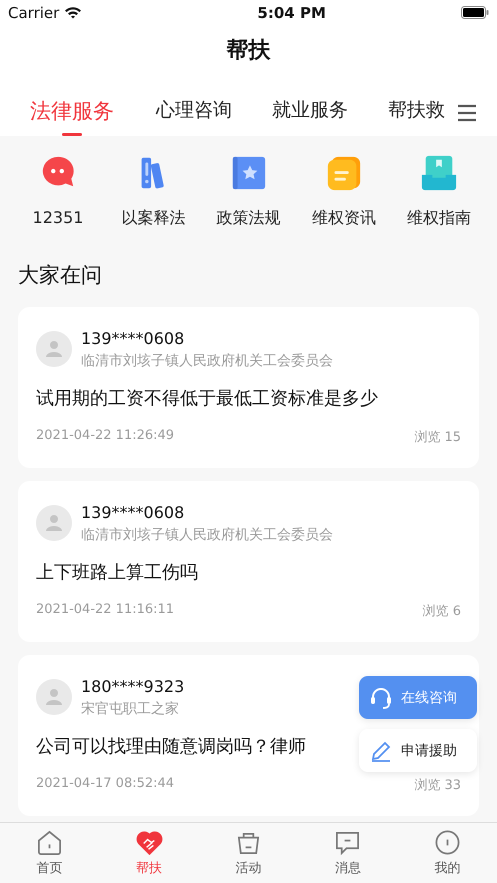 The width and height of the screenshot is (497, 883). What do you see at coordinates (474, 12) in the screenshot?
I see `battery-icon` at bounding box center [474, 12].